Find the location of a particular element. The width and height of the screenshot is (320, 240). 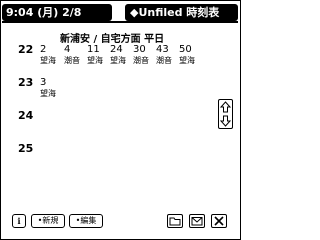

info-icon: i is located at coordinates (19, 221).